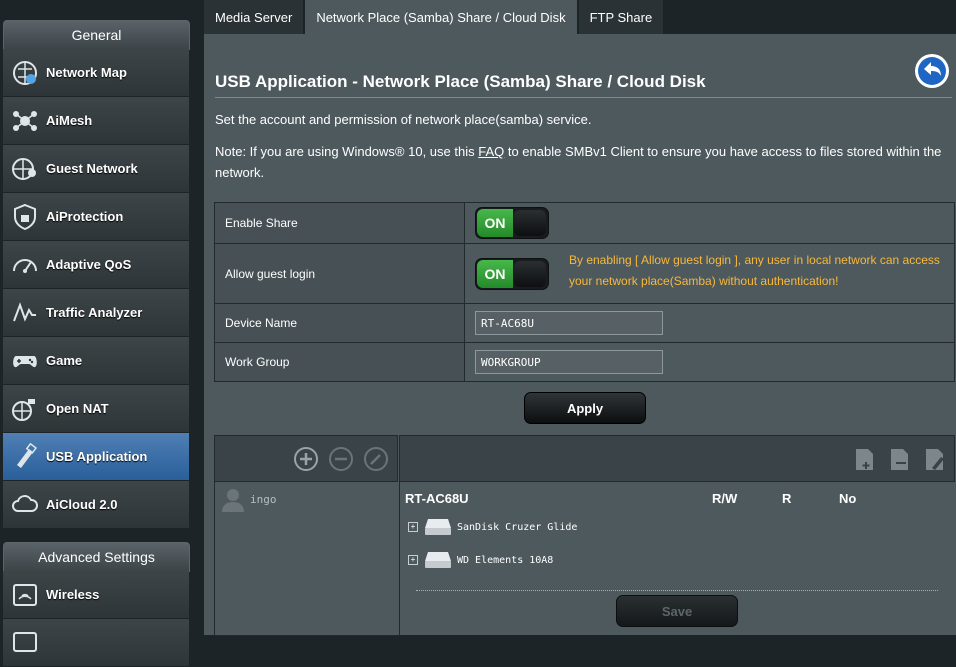  What do you see at coordinates (339, 362) in the screenshot?
I see `work-group-label: Work Group` at bounding box center [339, 362].